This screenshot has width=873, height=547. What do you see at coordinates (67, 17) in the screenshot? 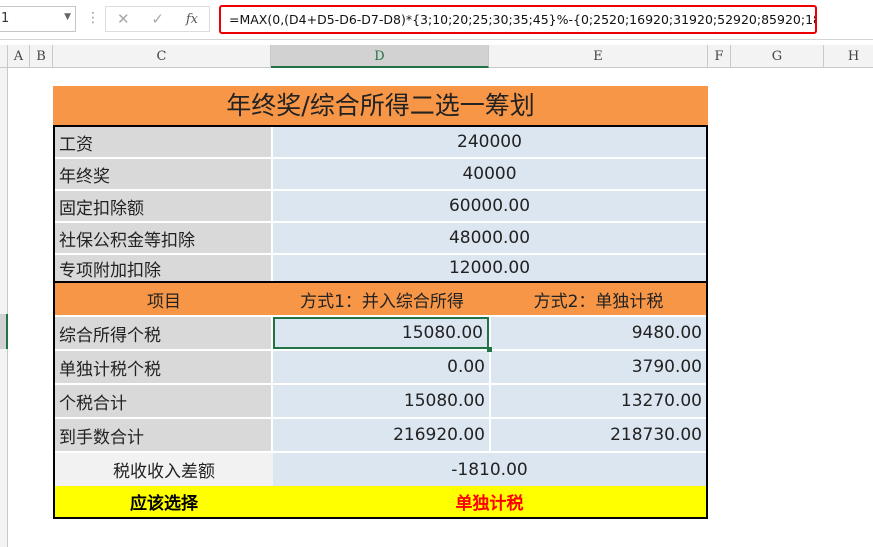
I see `chevron-down-icon: ▼` at bounding box center [67, 17].